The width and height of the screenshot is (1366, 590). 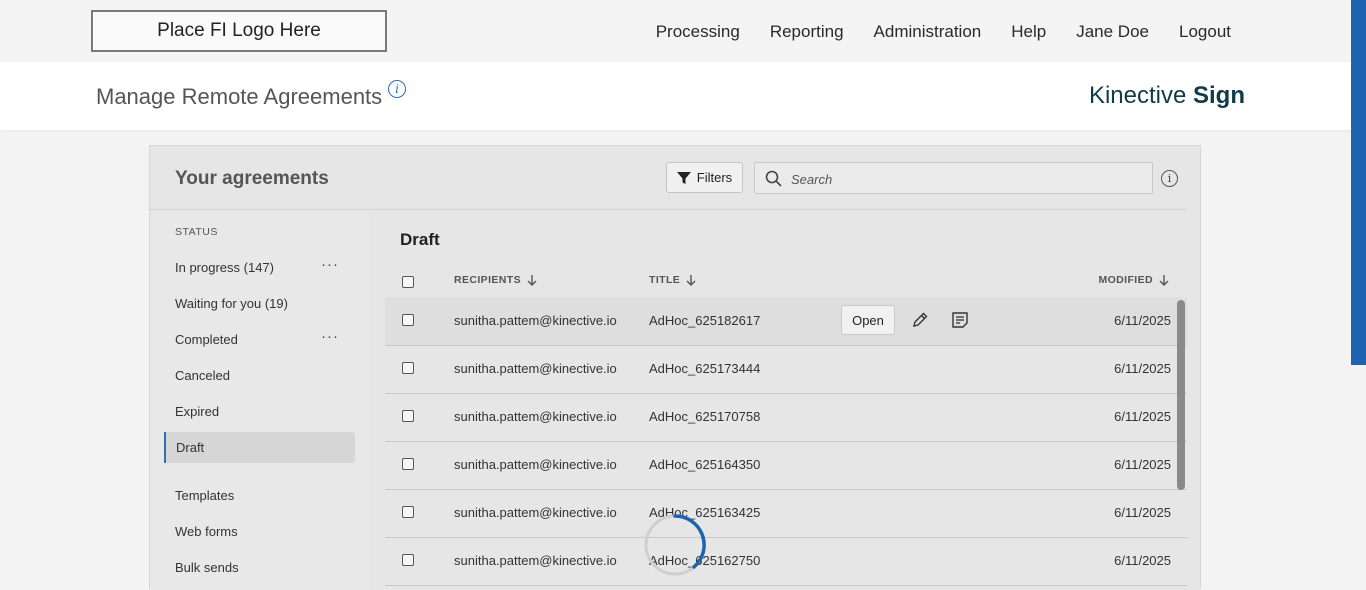 I want to click on sidebar-item-expired: Expired, so click(x=259, y=411).